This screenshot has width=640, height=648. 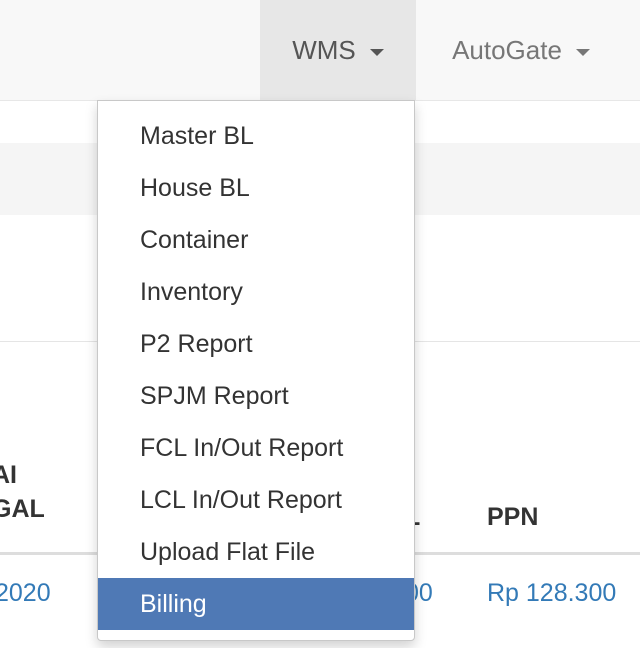 What do you see at coordinates (256, 604) in the screenshot?
I see `menu-item-billing: Billing` at bounding box center [256, 604].